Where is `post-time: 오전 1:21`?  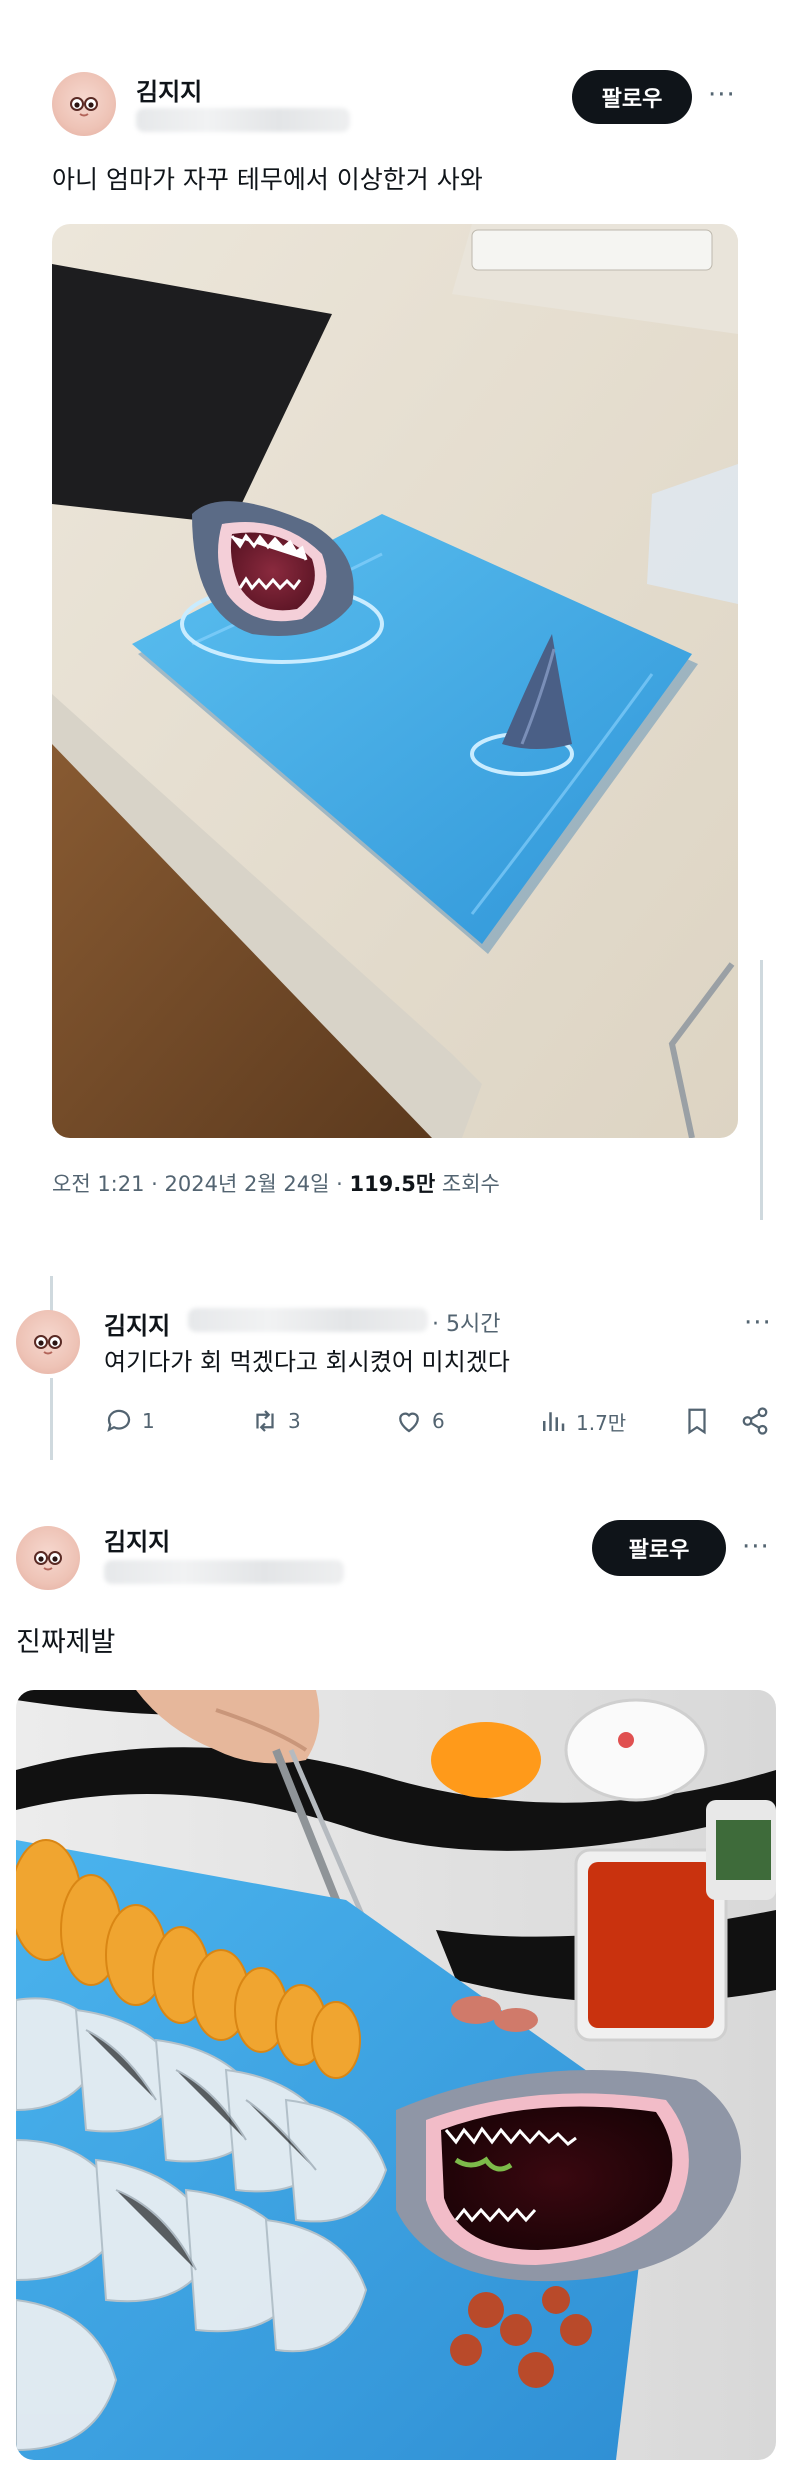 post-time: 오전 1:21 is located at coordinates (98, 1184).